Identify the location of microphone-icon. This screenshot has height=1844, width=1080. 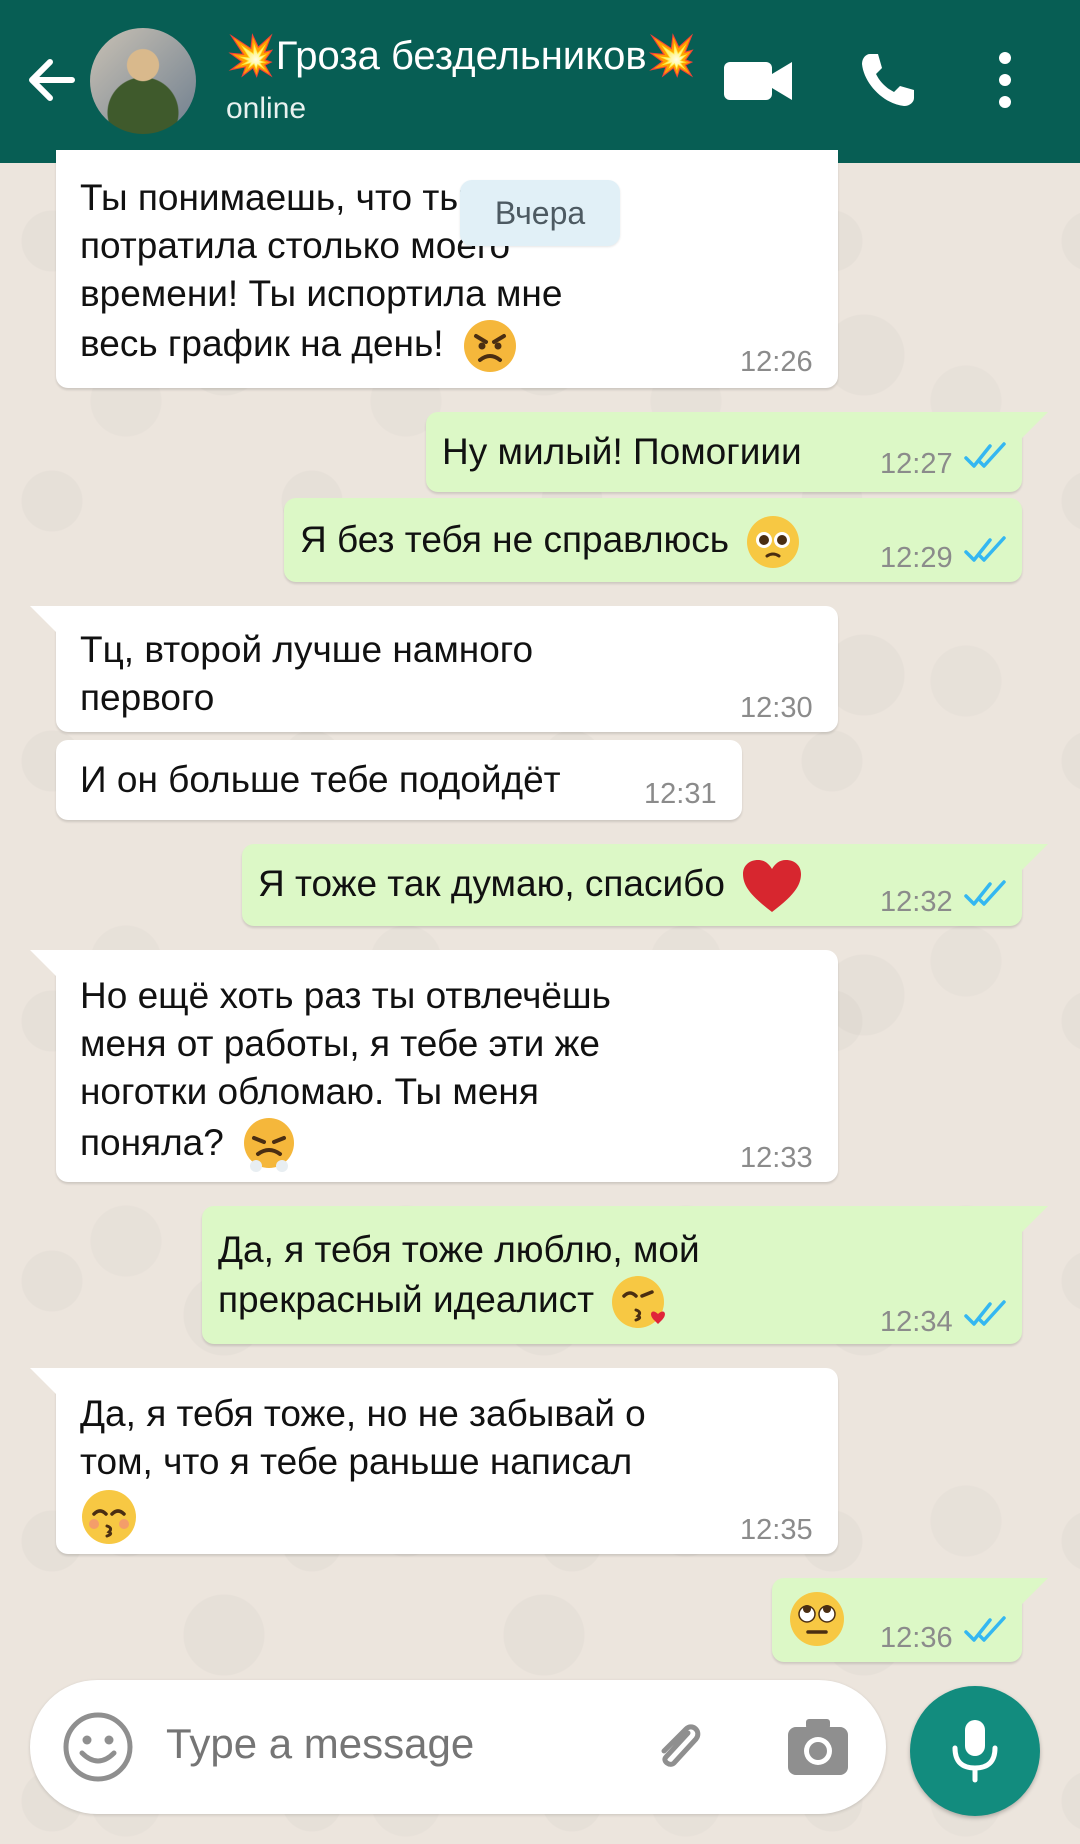
(975, 1751).